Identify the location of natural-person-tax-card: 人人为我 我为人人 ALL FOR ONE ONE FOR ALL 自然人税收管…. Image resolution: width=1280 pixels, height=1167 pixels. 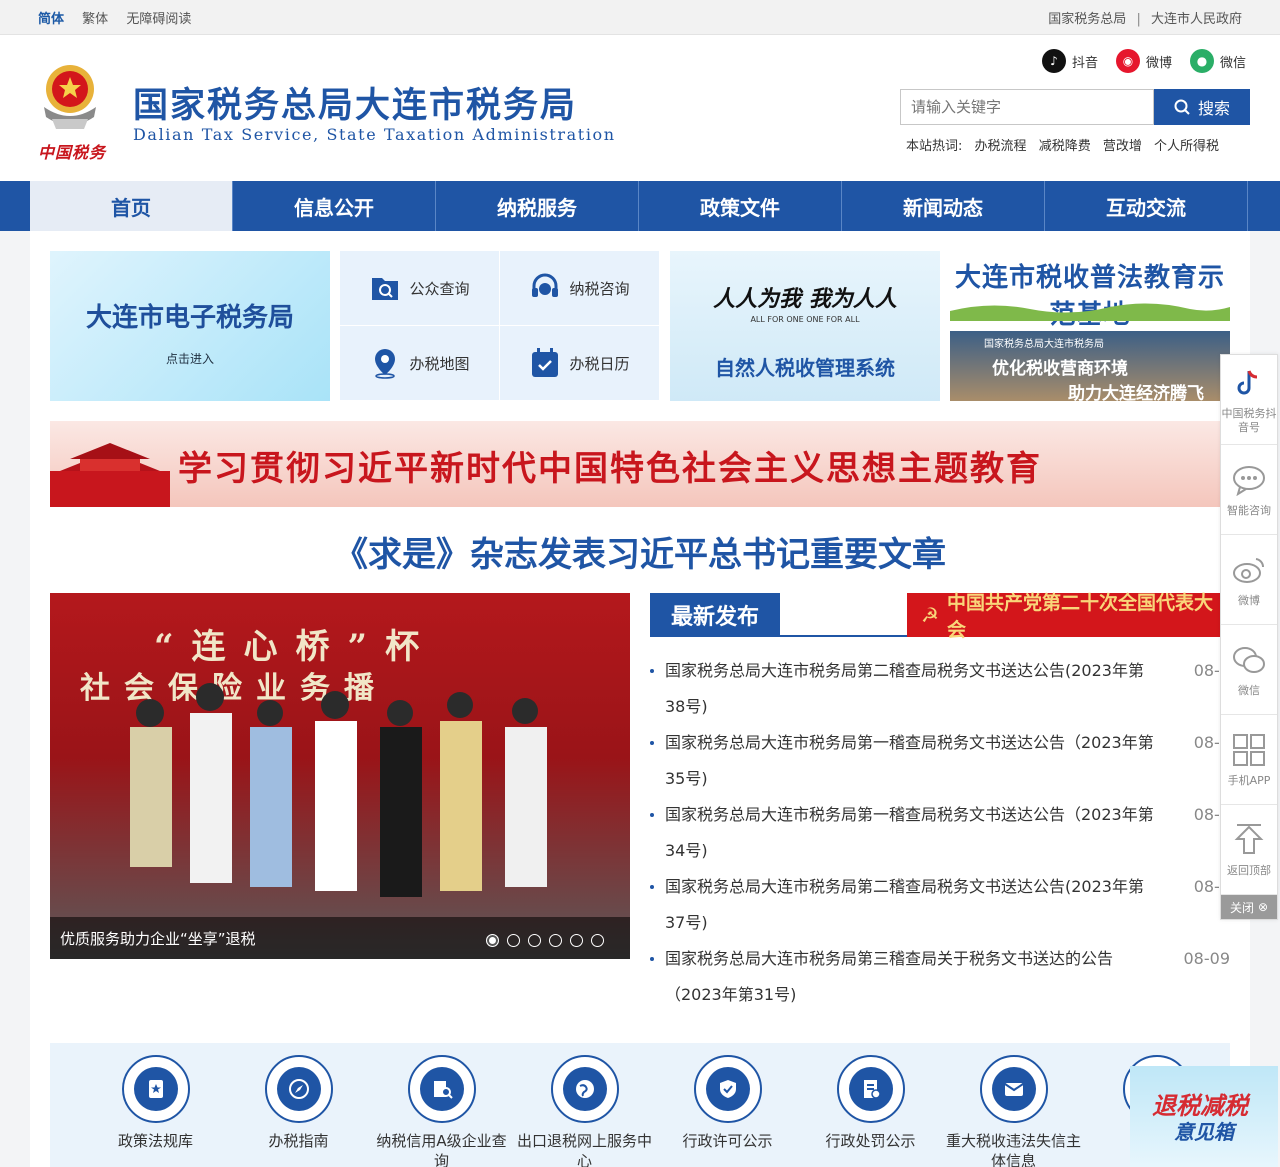
(805, 326).